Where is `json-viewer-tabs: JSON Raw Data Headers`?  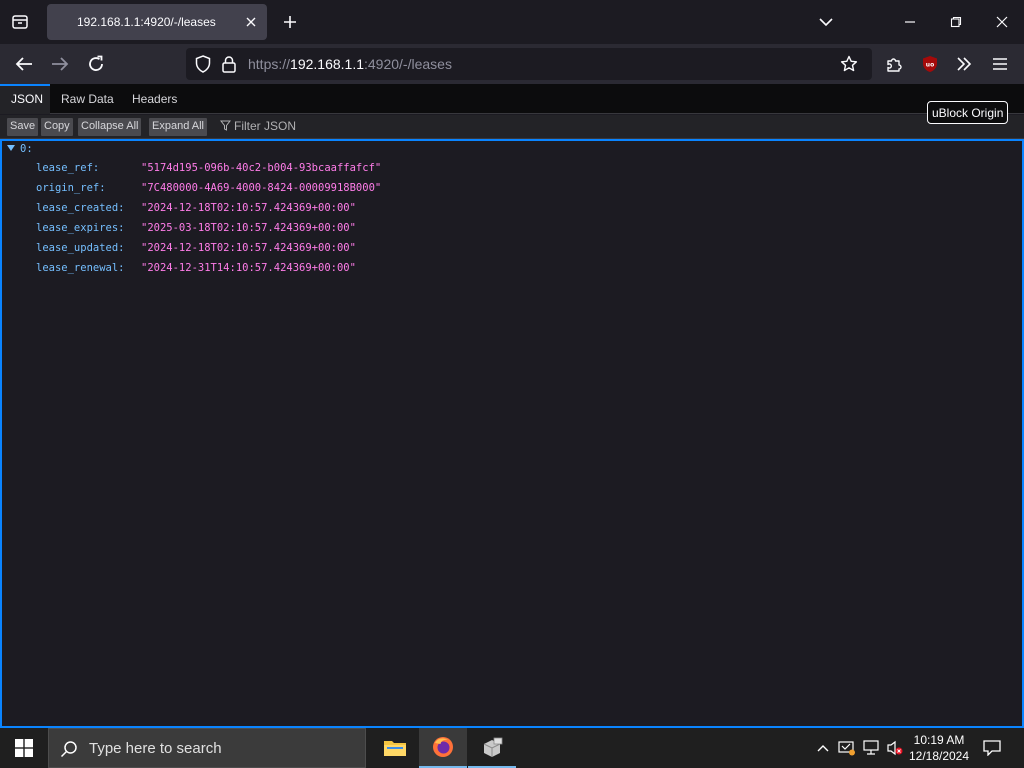 json-viewer-tabs: JSON Raw Data Headers is located at coordinates (512, 99).